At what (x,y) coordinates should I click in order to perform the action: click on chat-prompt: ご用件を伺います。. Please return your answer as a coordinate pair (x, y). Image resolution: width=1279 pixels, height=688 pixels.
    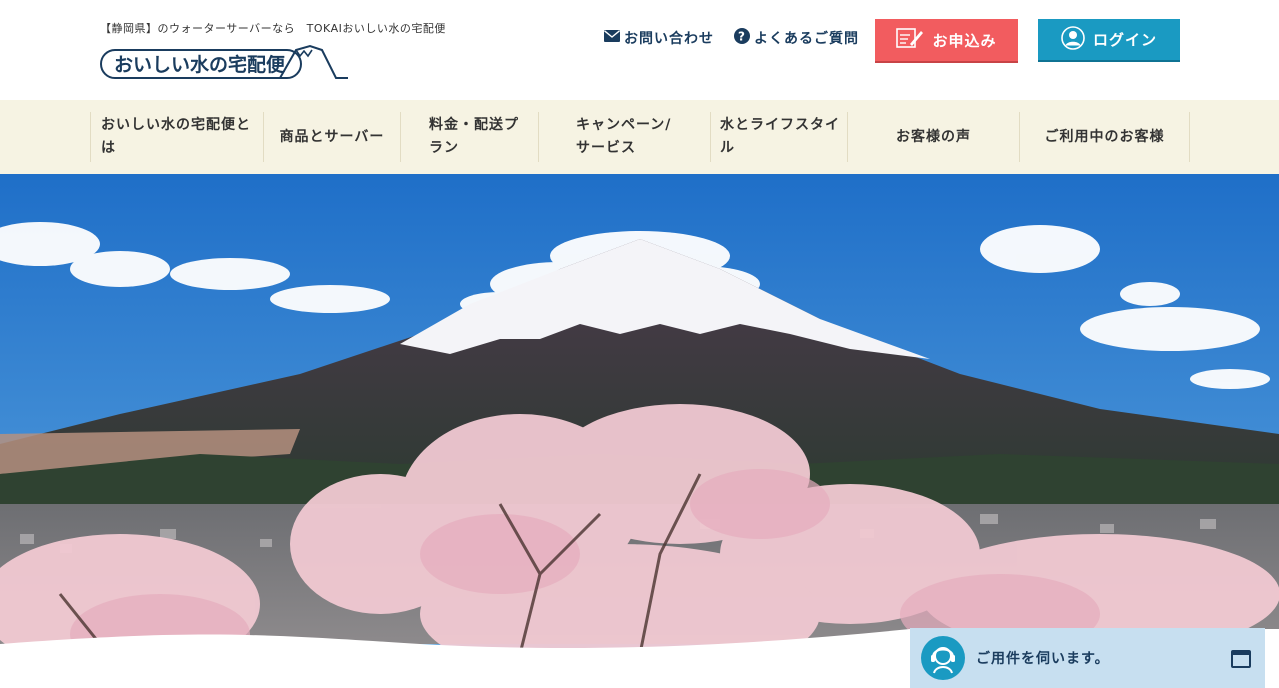
    Looking at the image, I should click on (1043, 659).